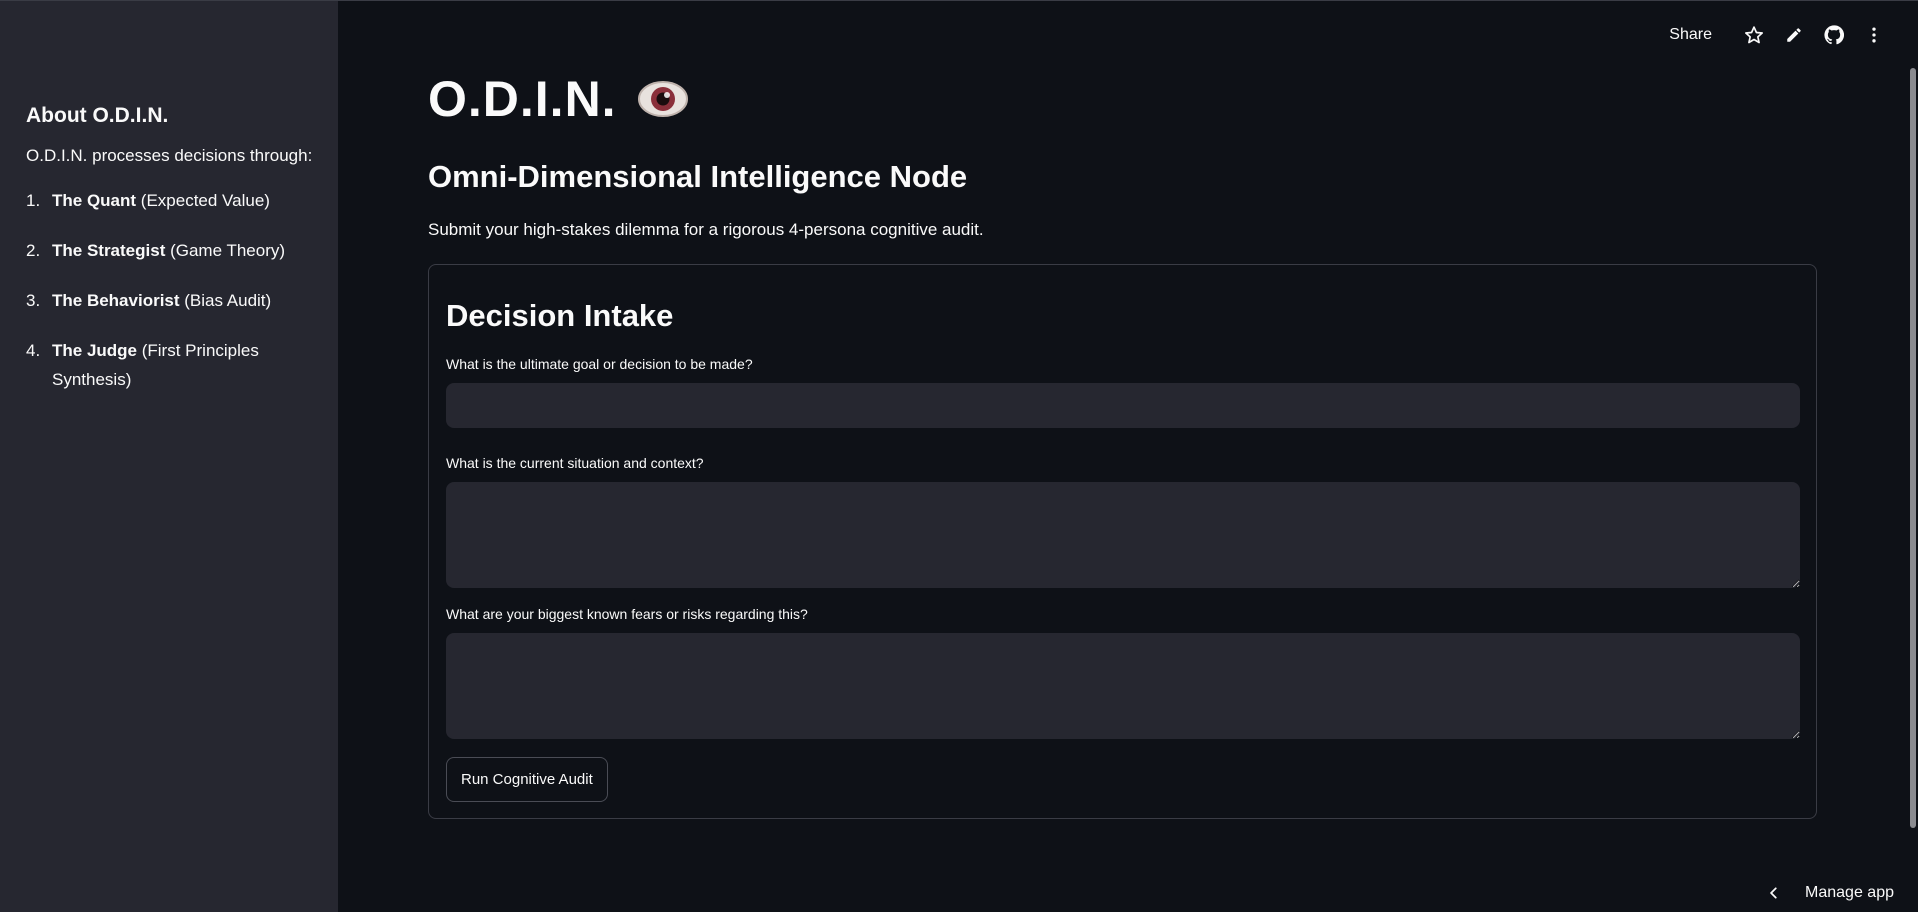 The image size is (1918, 912). I want to click on sidebar-intro: O.D.I.N. processes decisions through:, so click(169, 155).